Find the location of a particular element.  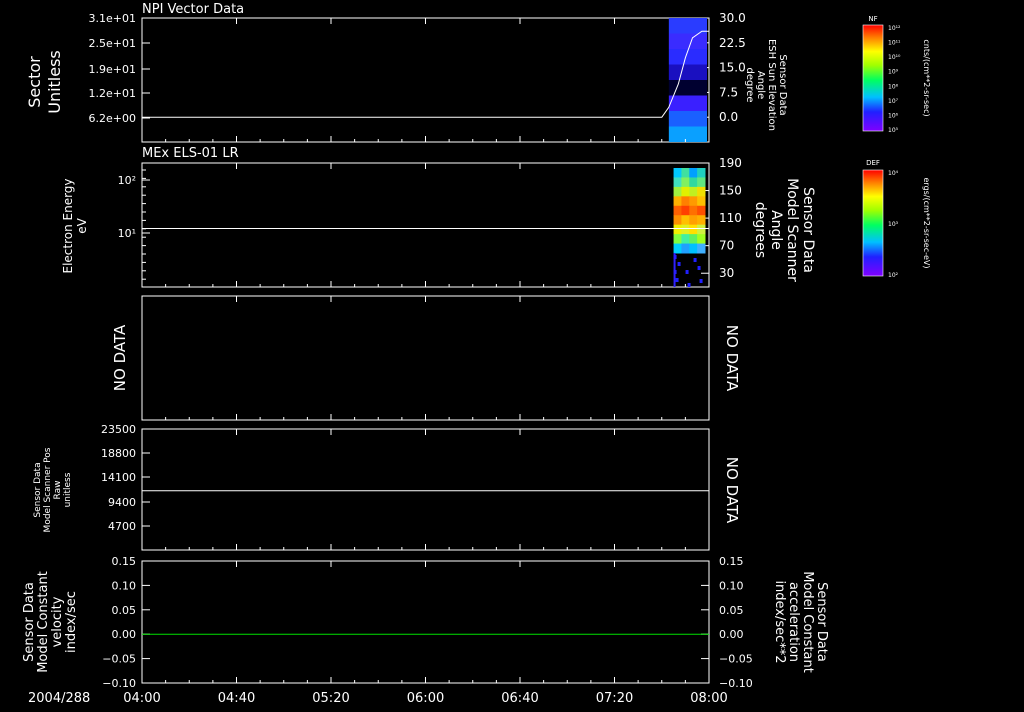

panel-1-right-label-3: Angle is located at coordinates (760, 85).